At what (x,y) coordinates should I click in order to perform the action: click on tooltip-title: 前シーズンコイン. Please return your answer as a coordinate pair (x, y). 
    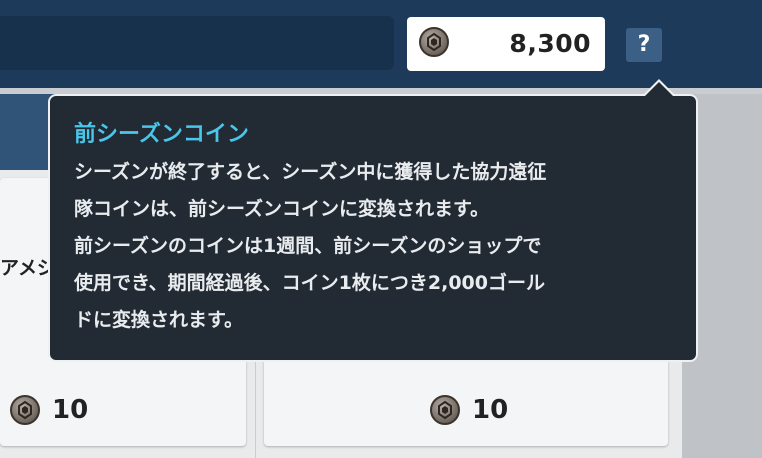
    Looking at the image, I should click on (161, 134).